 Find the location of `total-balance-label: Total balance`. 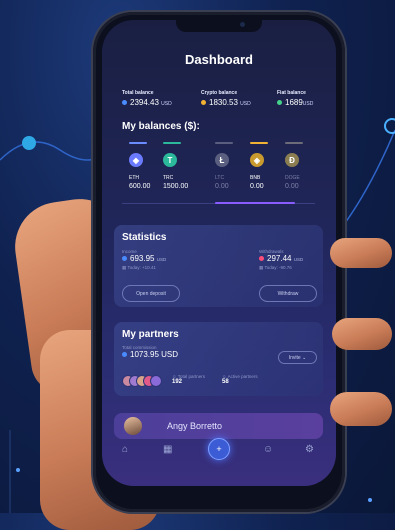

total-balance-label: Total balance is located at coordinates (138, 93).